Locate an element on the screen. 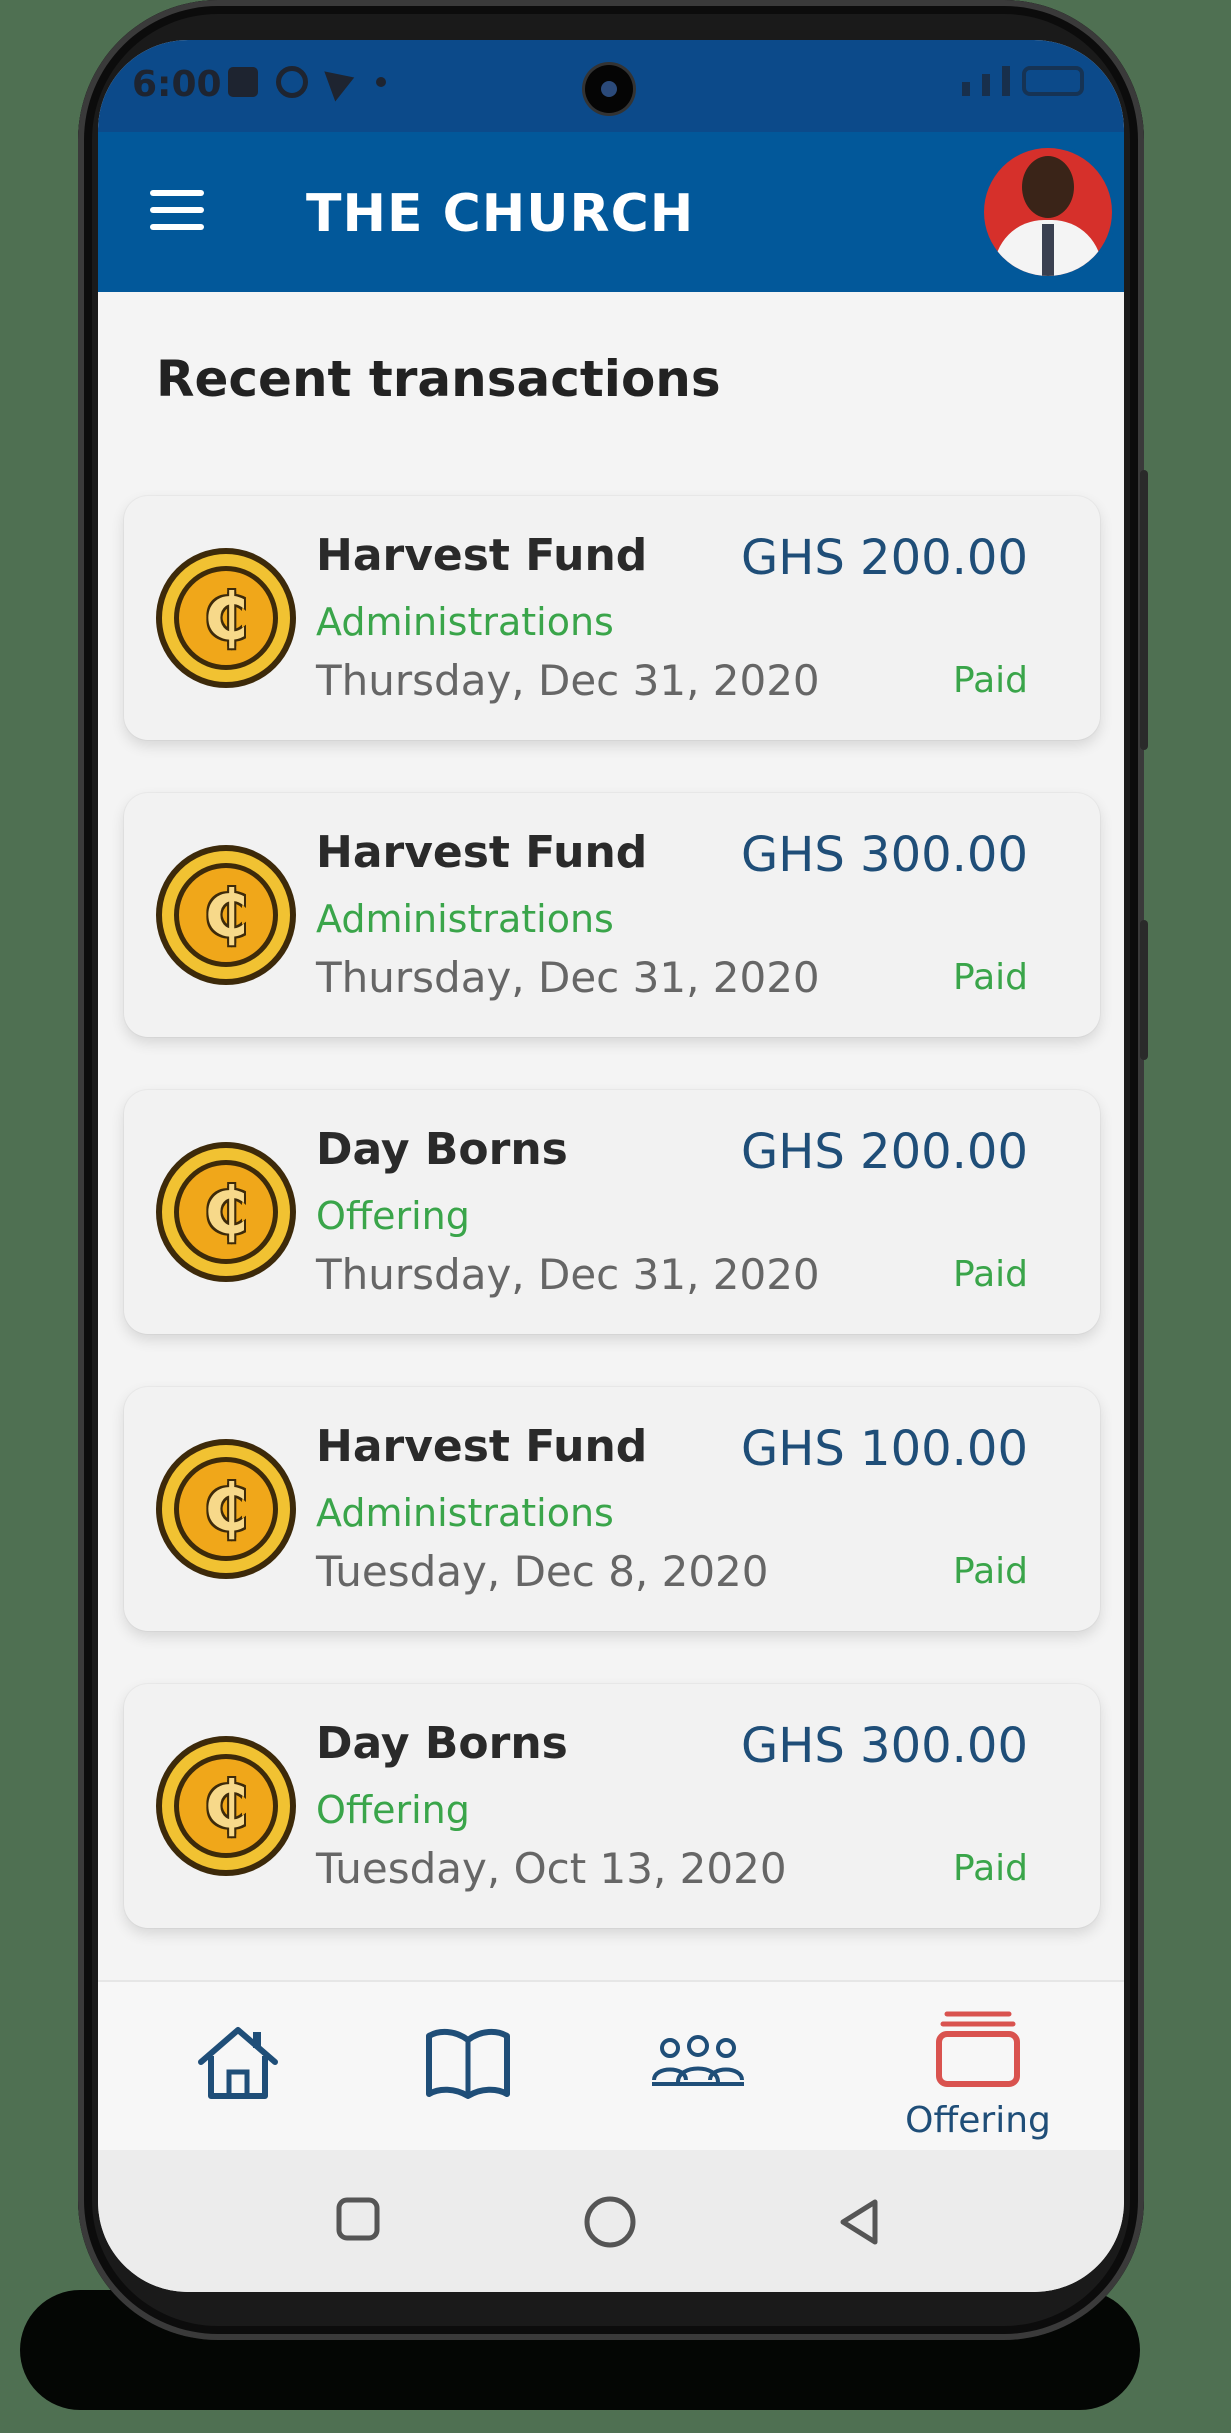  avatar-face is located at coordinates (1048, 187).